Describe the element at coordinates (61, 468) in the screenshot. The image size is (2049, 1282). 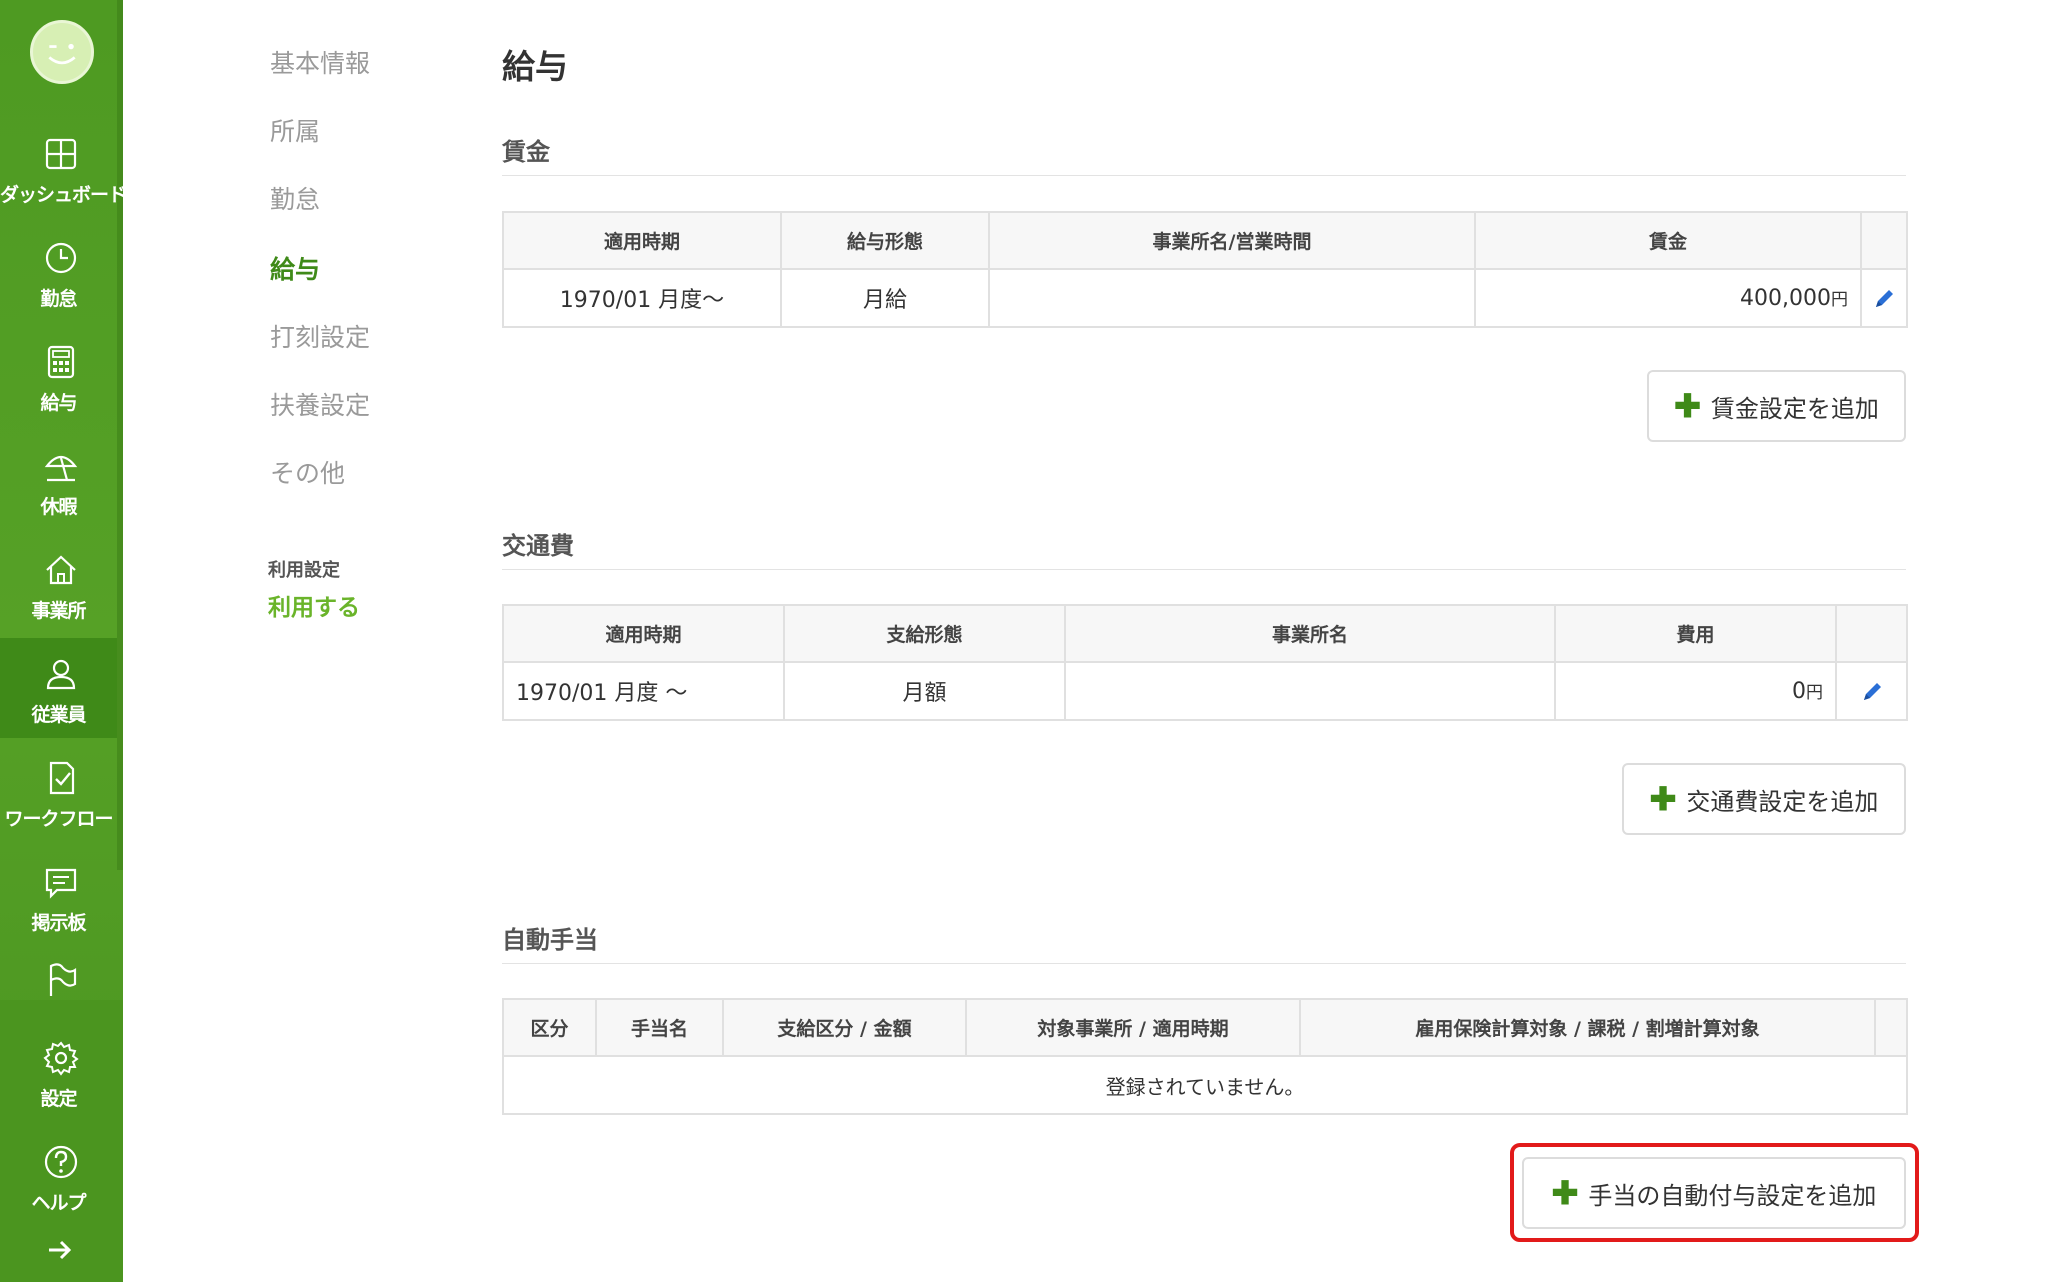
I see `beach-umbrella-icon` at that location.